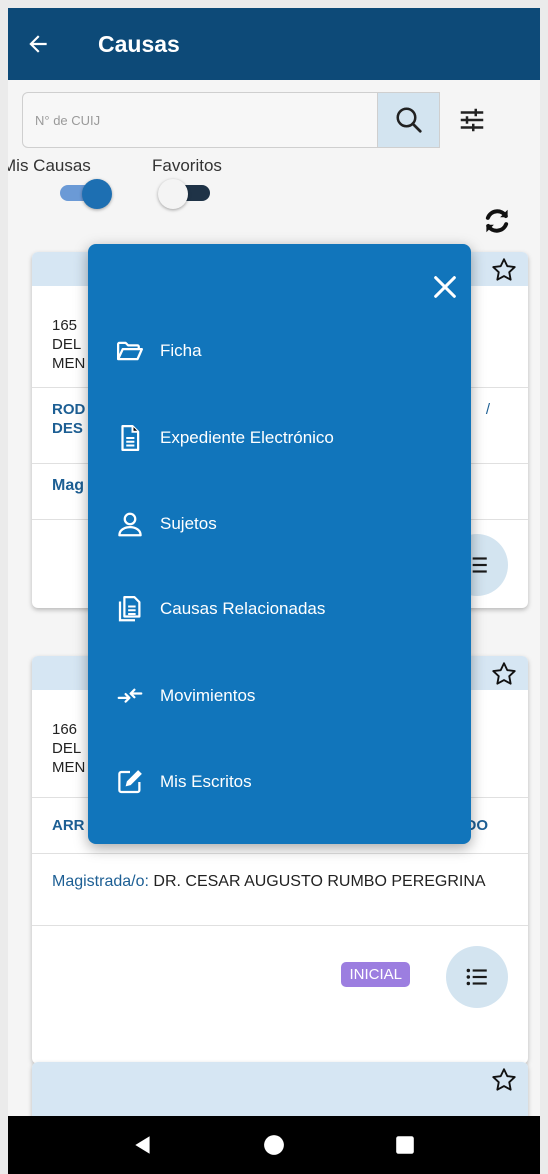 The width and height of the screenshot is (548, 1174). I want to click on menu-item-label: Sujetos, so click(188, 523).